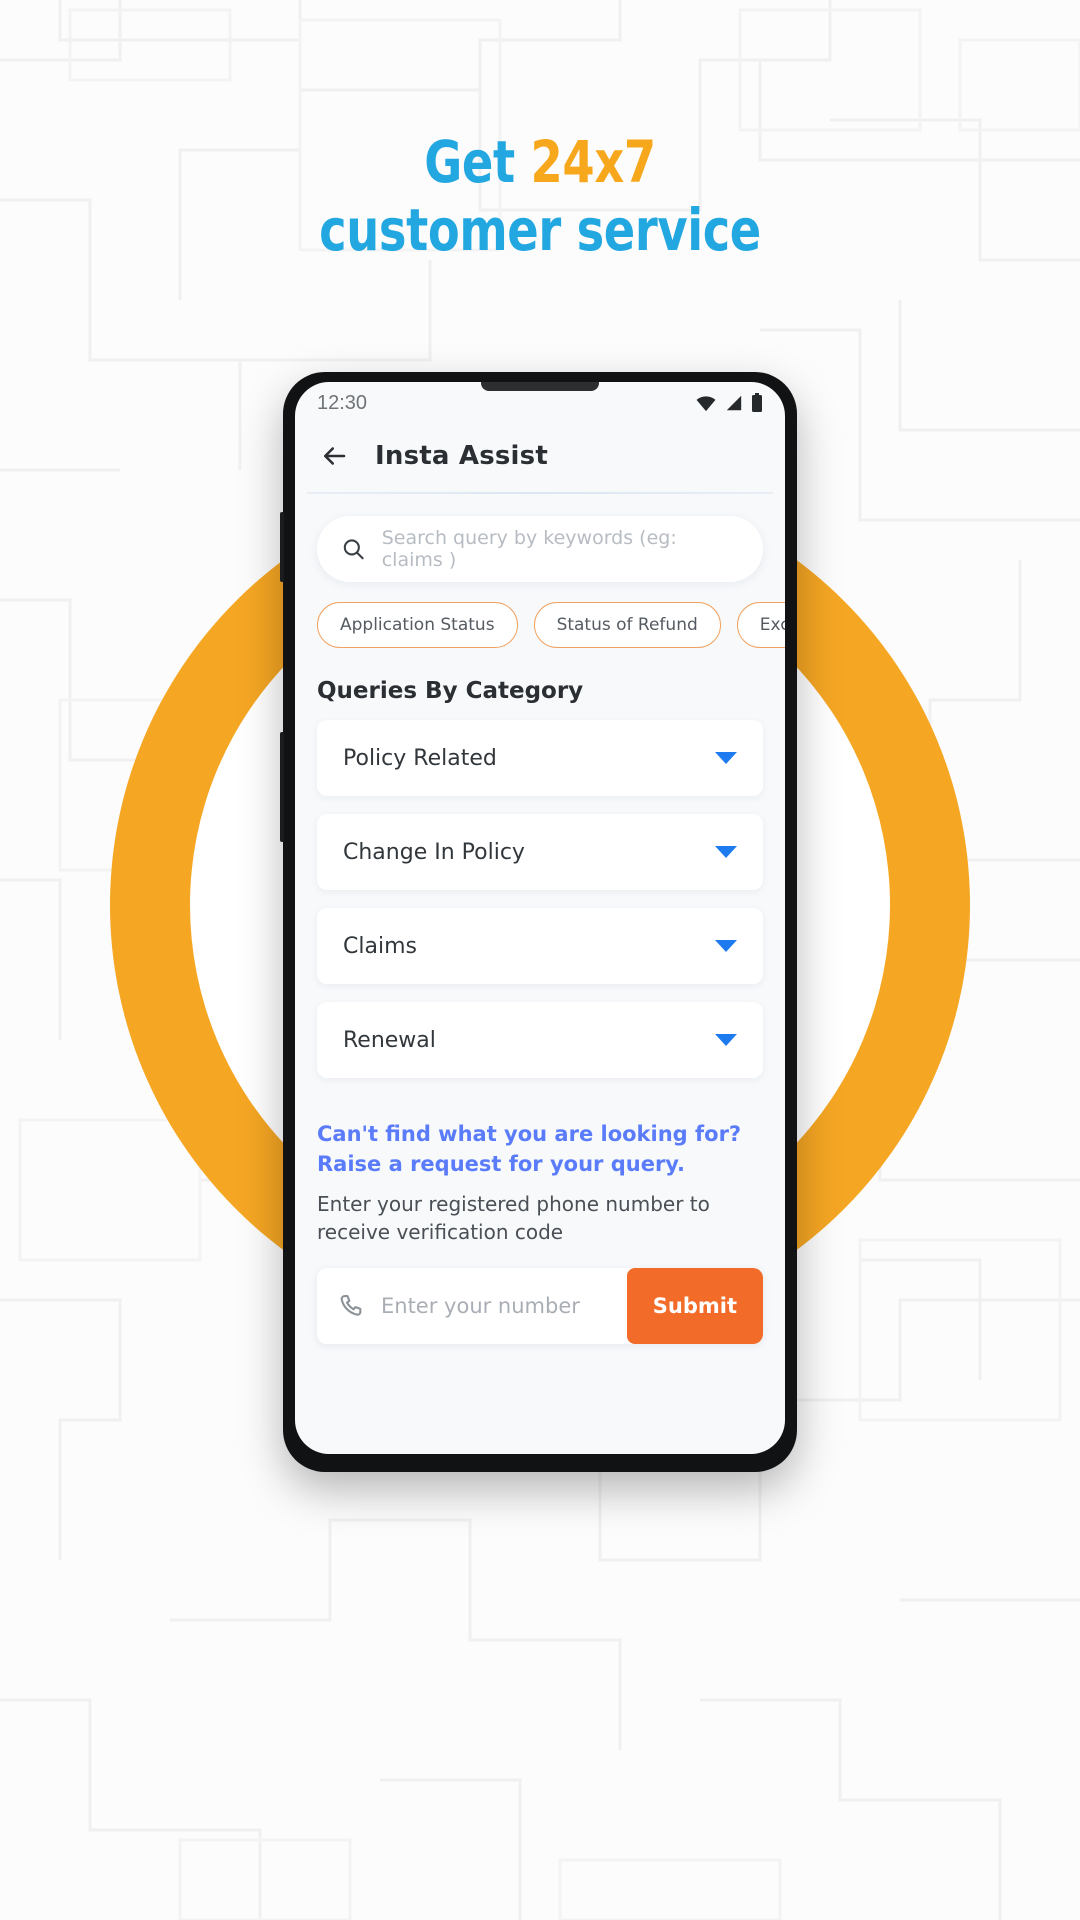  I want to click on promo-headline-get: Get, so click(477, 162).